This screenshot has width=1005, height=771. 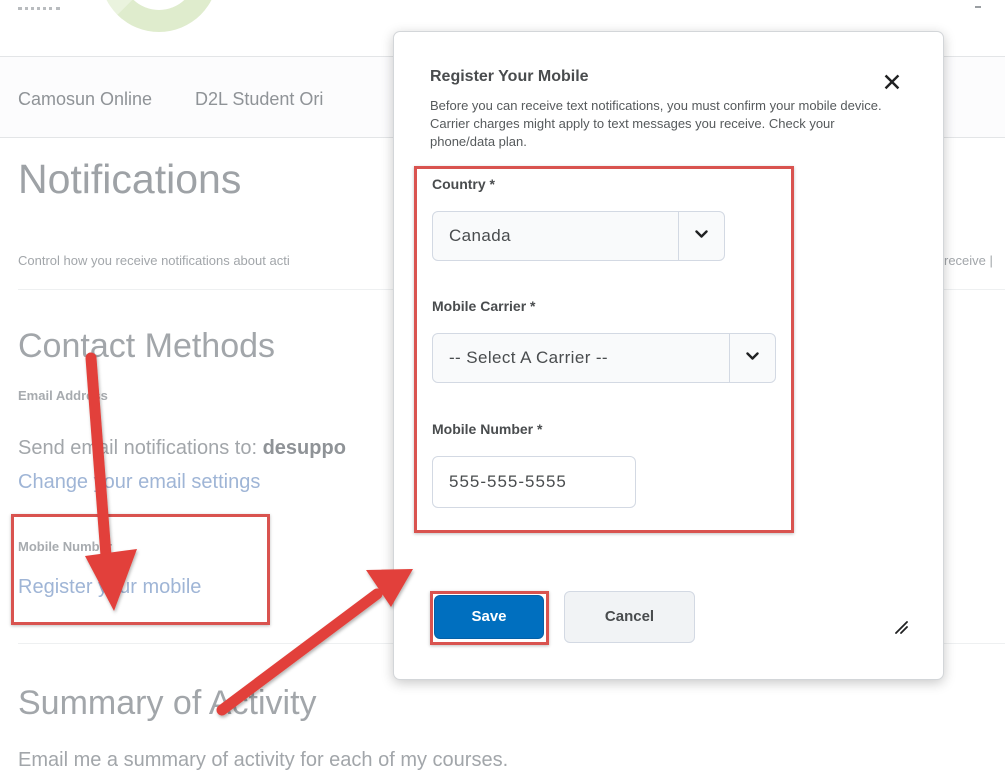 I want to click on mobile-carrier-select: -- Select A Carrier --, so click(x=604, y=358).